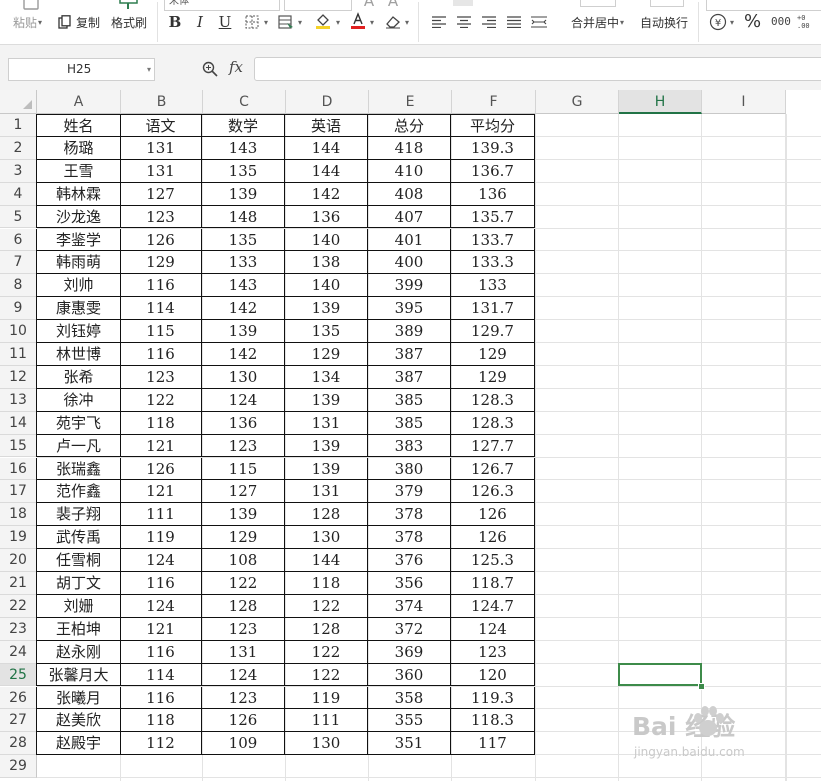 The image size is (821, 781). What do you see at coordinates (78, 469) in the screenshot?
I see `name-cell: 张瑞鑫` at bounding box center [78, 469].